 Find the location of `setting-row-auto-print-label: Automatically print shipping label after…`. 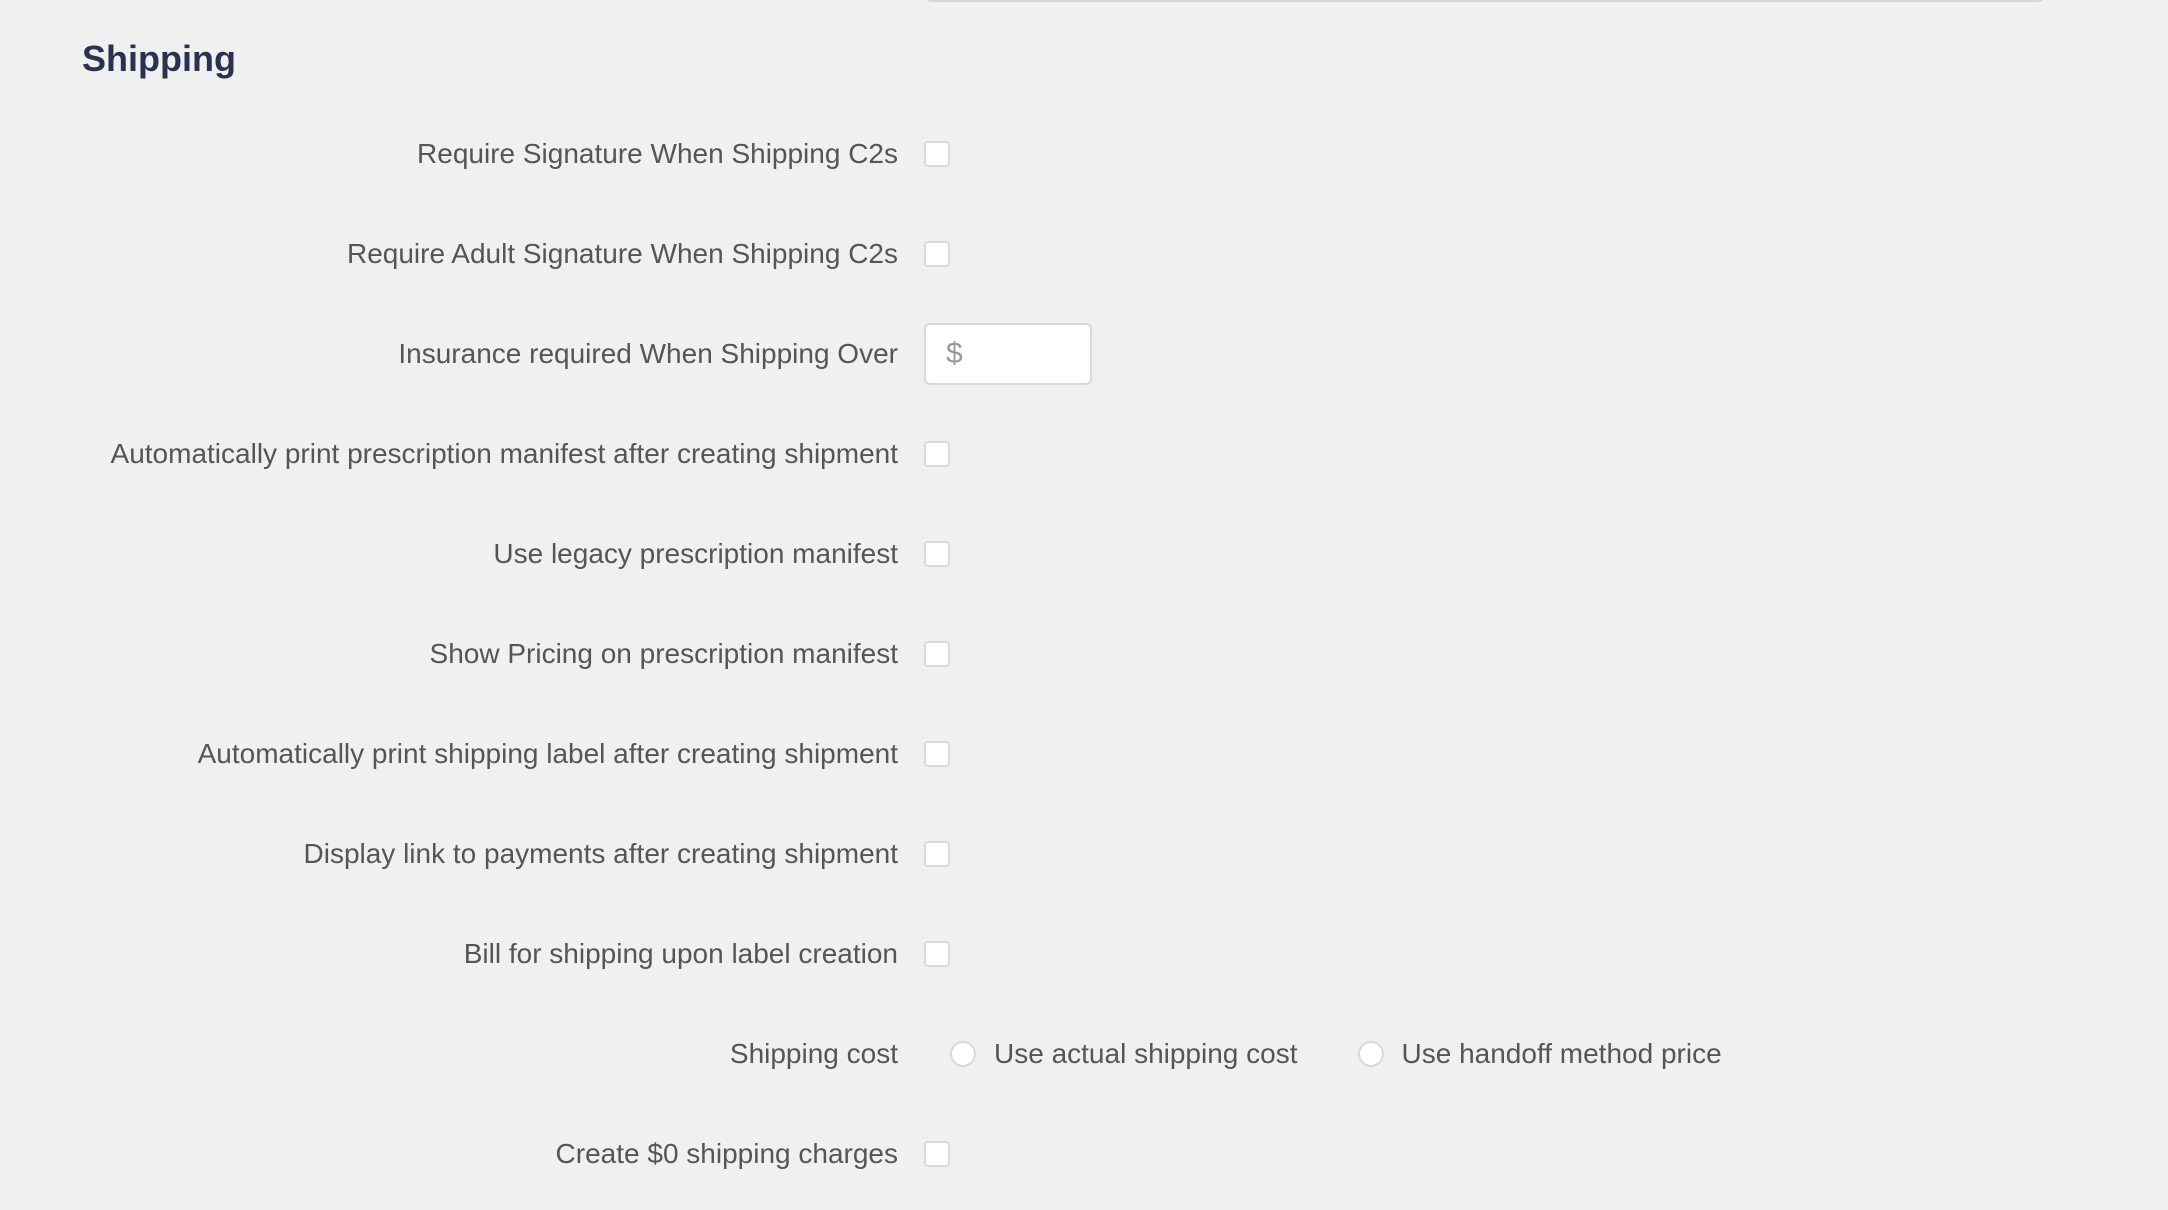

setting-row-auto-print-label: Automatically print shipping label after… is located at coordinates (1084, 754).